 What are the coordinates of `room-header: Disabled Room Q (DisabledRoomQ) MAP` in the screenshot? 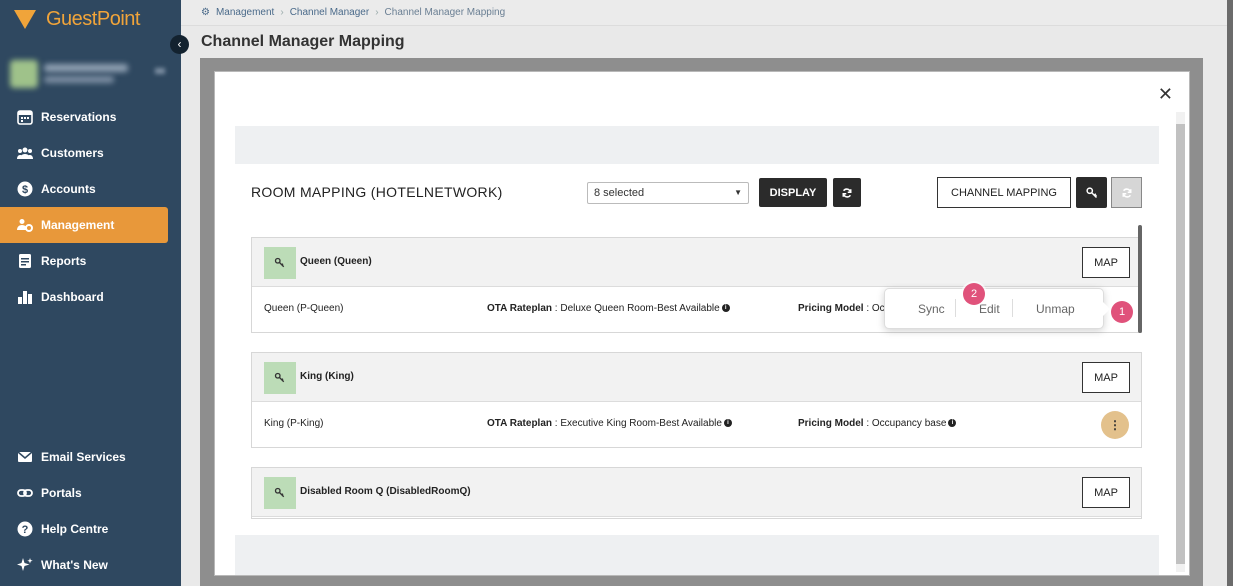 It's located at (696, 492).